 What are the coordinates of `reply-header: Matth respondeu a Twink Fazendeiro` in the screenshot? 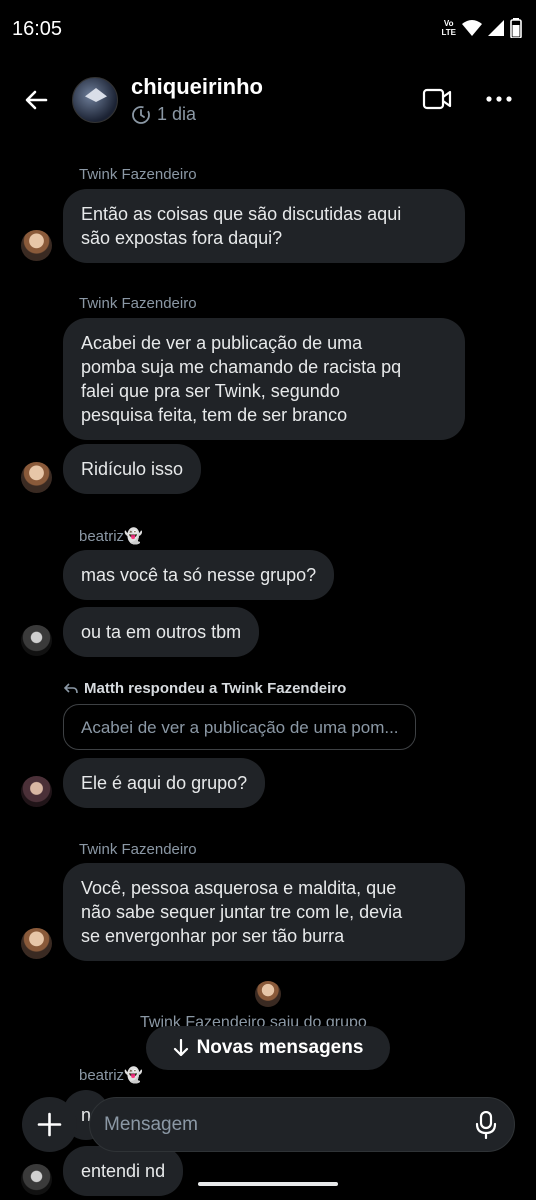 It's located at (205, 688).